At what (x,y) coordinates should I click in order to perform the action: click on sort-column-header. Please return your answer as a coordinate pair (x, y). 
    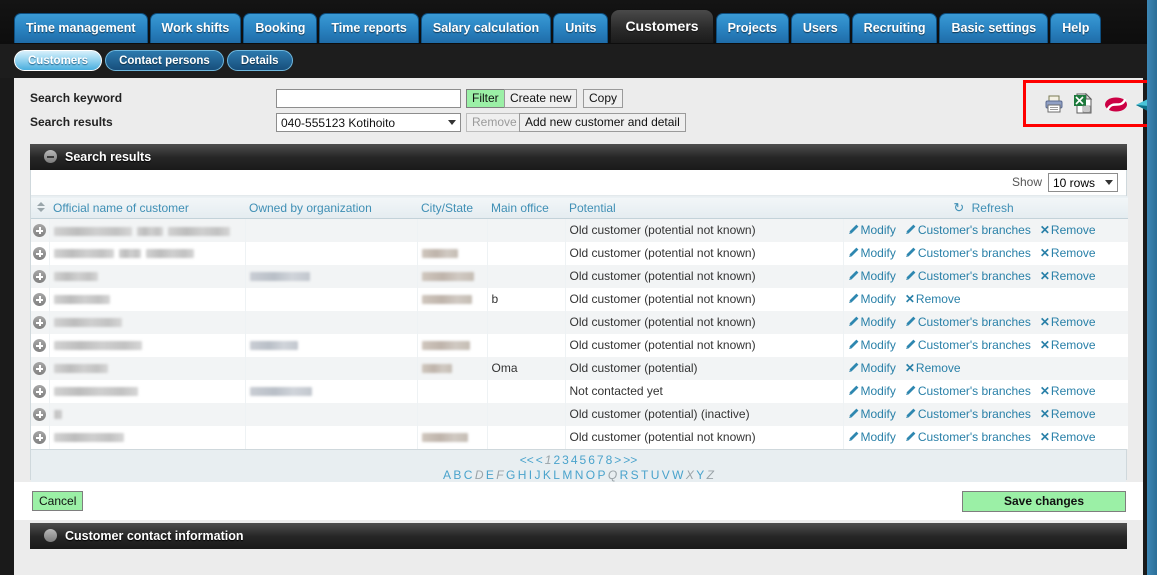
    Looking at the image, I should click on (40, 207).